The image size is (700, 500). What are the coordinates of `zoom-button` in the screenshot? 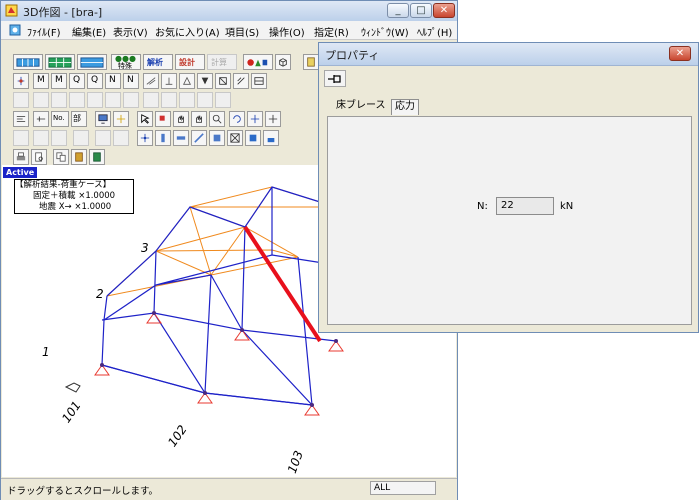 It's located at (217, 119).